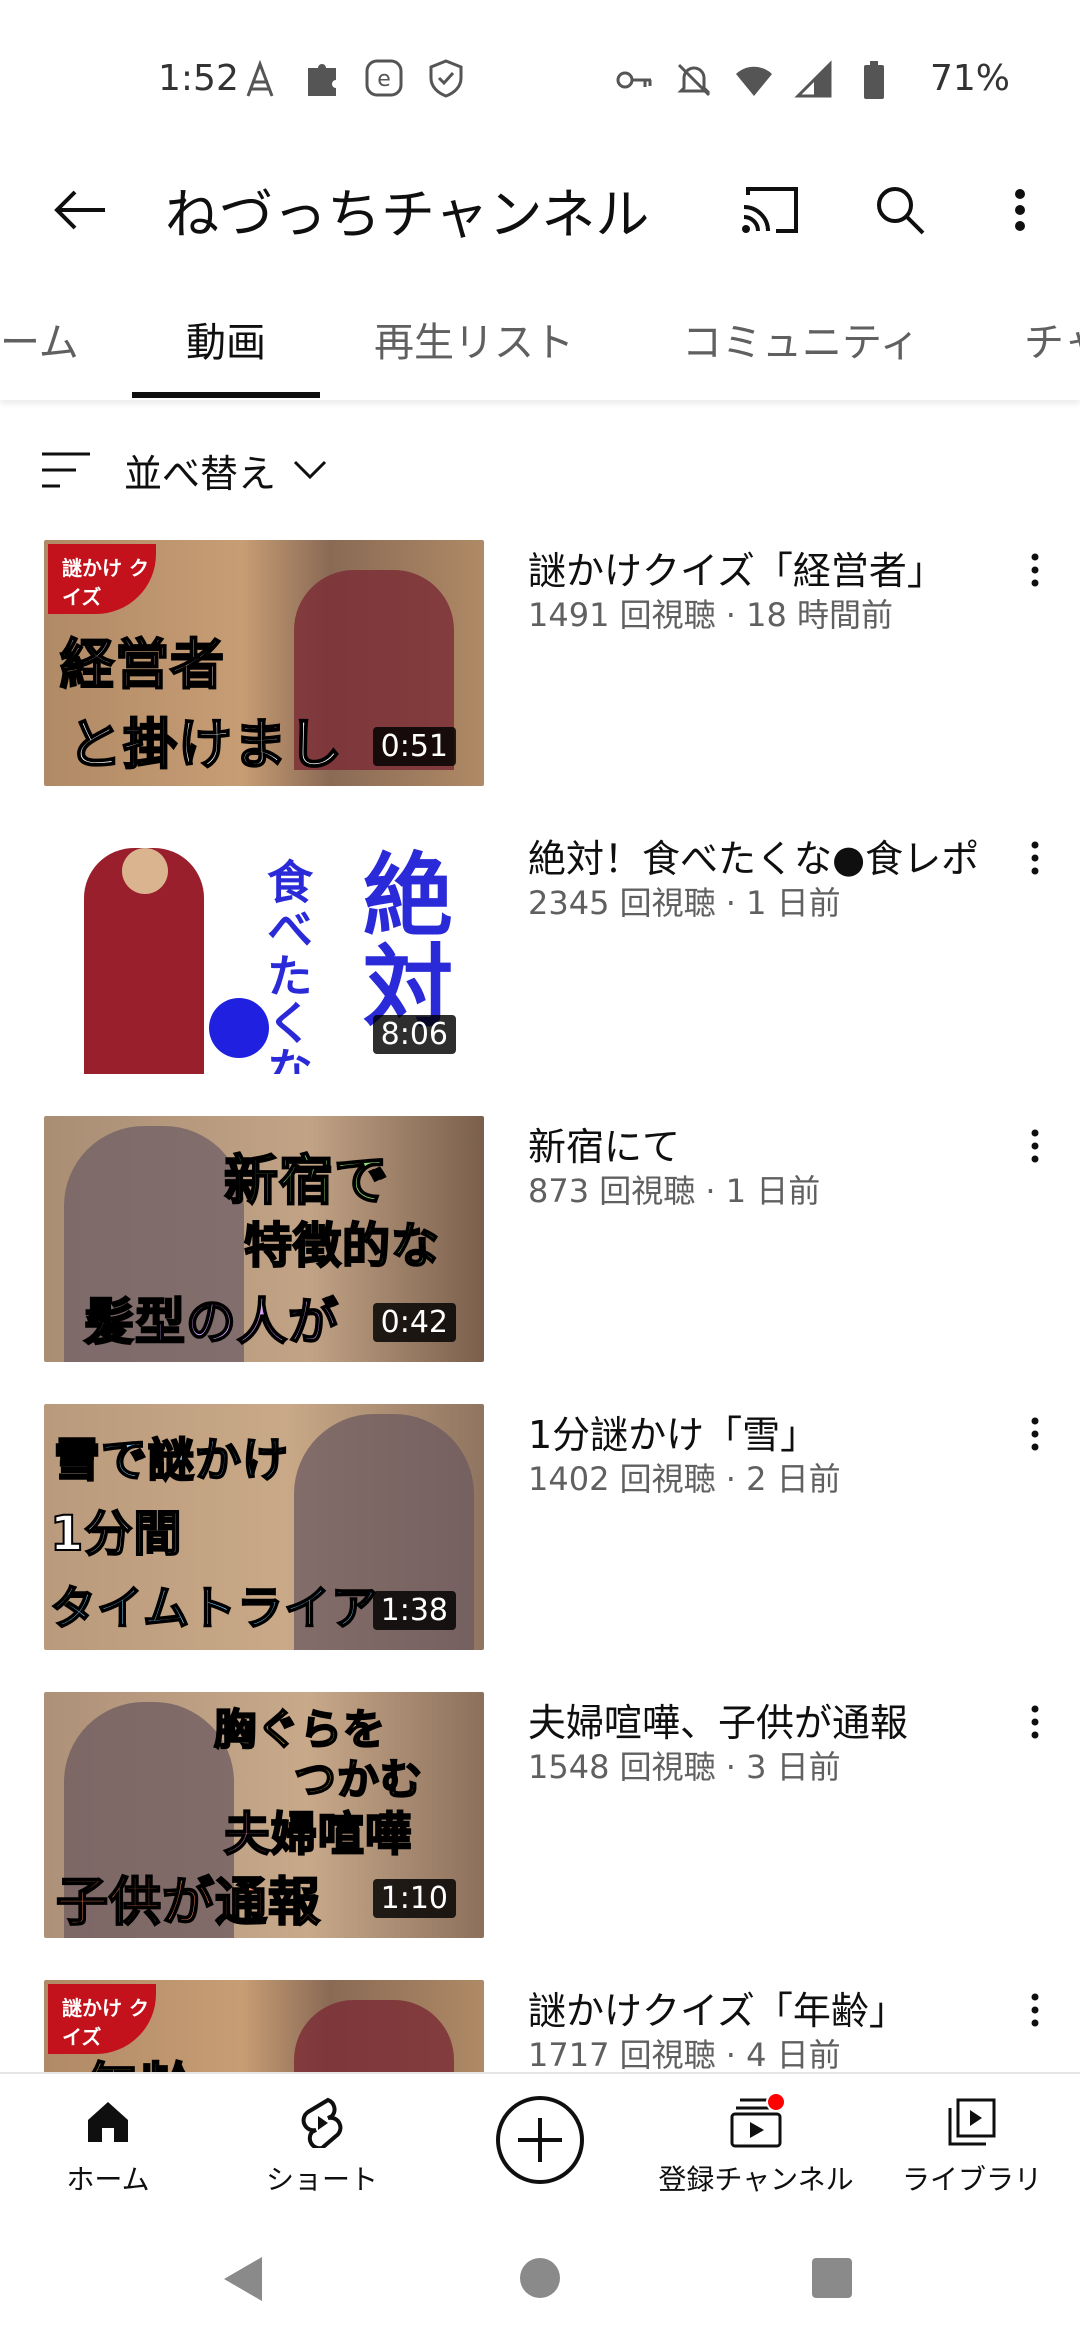 This screenshot has height=2340, width=1080. What do you see at coordinates (171, 1460) in the screenshot?
I see `thumbnail-text: 雪で謎かけ` at bounding box center [171, 1460].